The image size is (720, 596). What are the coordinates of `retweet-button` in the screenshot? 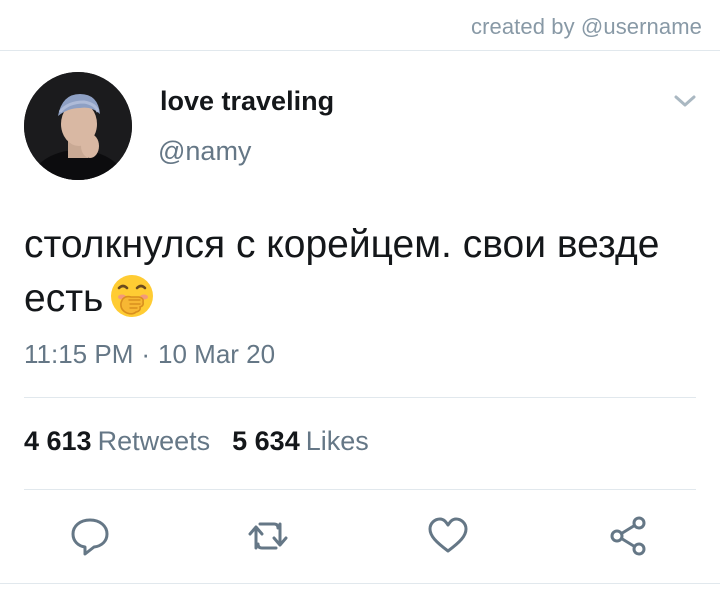 It's located at (268, 536).